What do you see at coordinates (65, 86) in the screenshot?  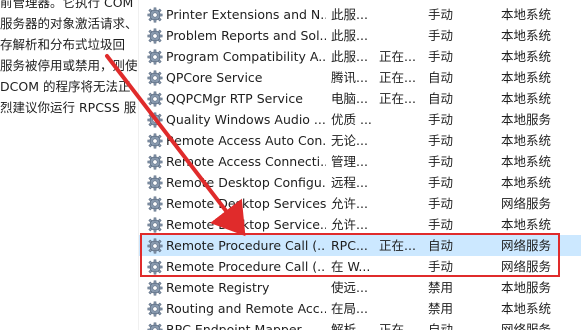 I see `description-line: DCOM 的程序将无法正` at bounding box center [65, 86].